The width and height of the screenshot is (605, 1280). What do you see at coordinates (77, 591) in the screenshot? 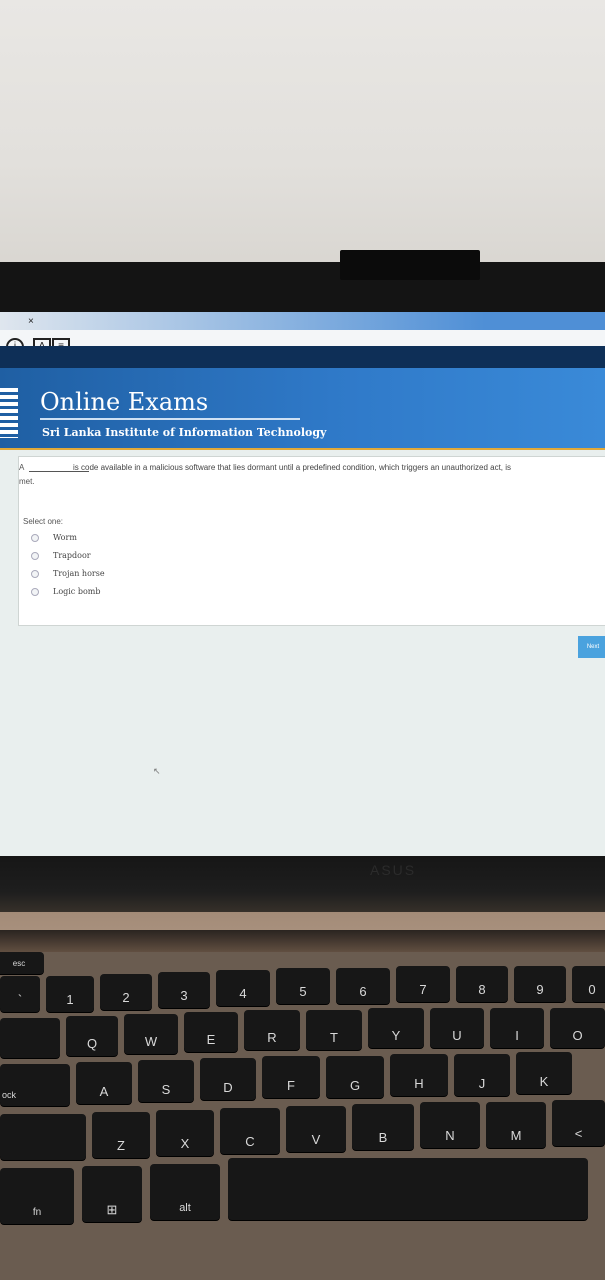
I see `option-label: Logic bomb` at bounding box center [77, 591].